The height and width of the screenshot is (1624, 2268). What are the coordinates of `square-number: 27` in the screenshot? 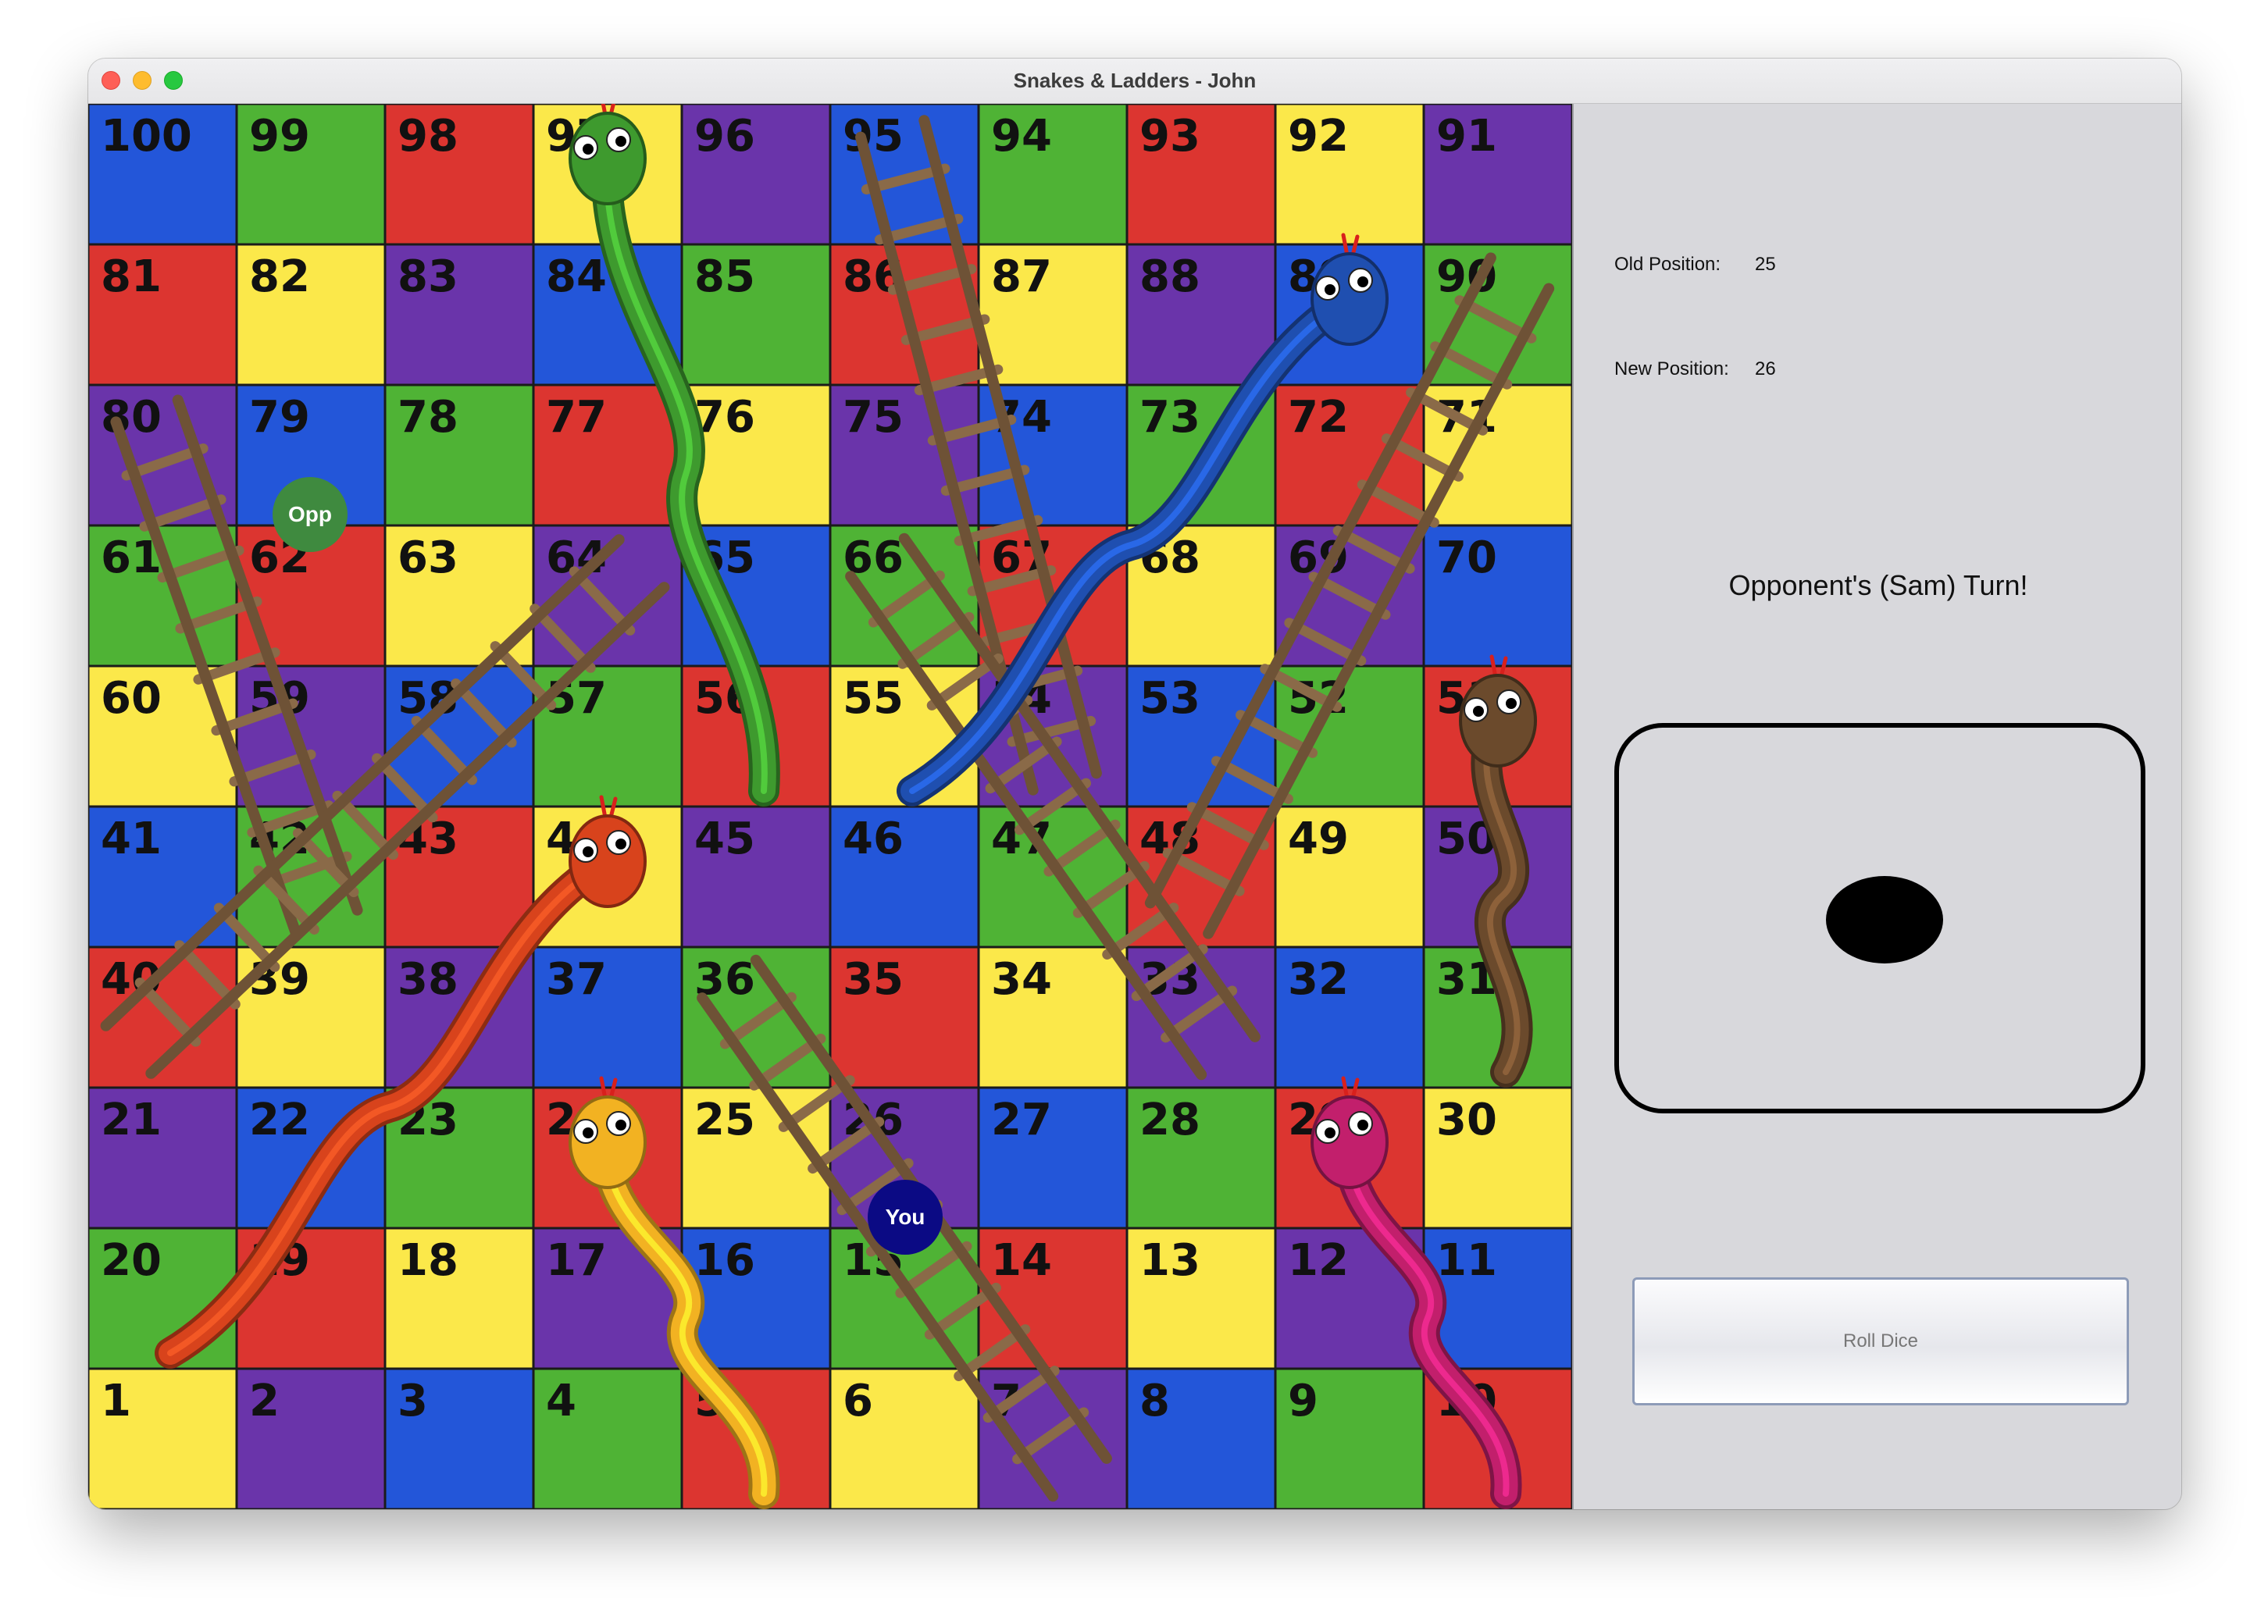 It's located at (1021, 1120).